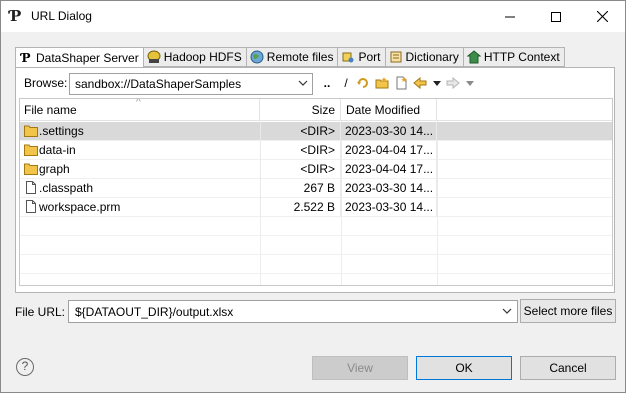 The image size is (626, 393). I want to click on ok-button: OK, so click(464, 368).